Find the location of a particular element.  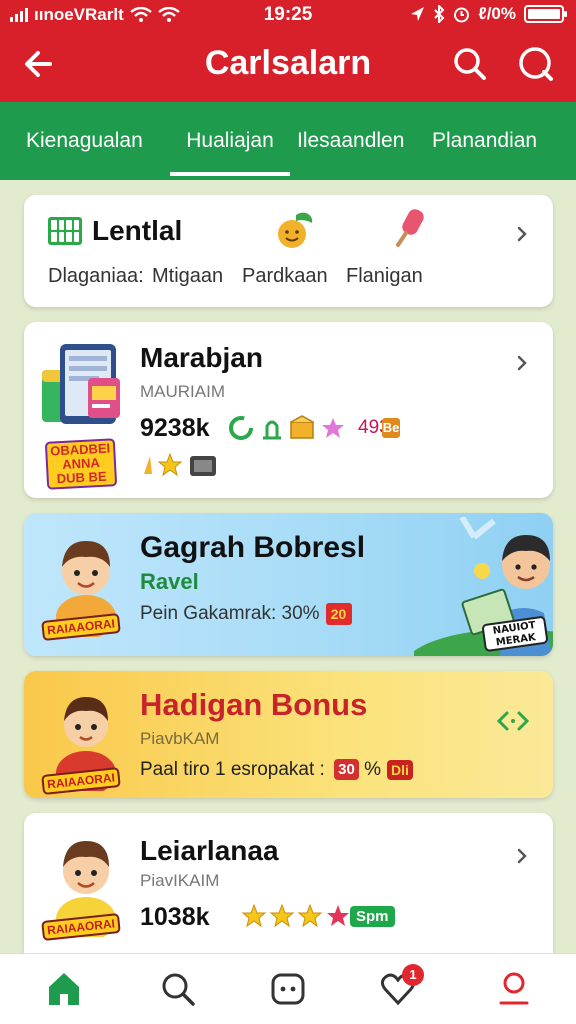

discount-line: Pein Gakamrak: 30% 20 is located at coordinates (246, 614).